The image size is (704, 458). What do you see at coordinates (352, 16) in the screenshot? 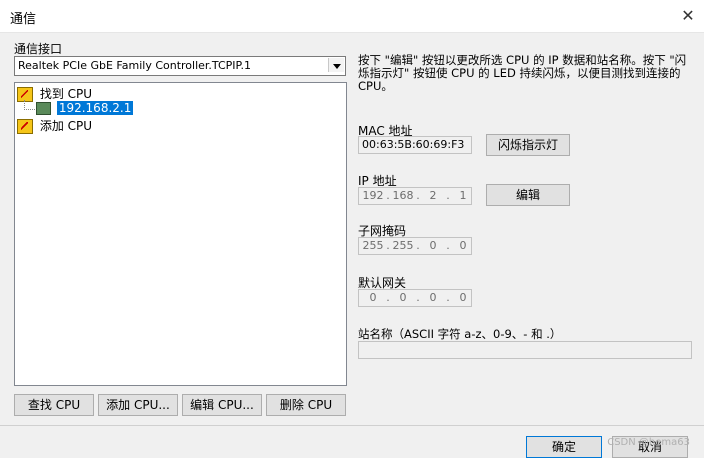
I see `title-bar: 通信 ✕` at bounding box center [352, 16].